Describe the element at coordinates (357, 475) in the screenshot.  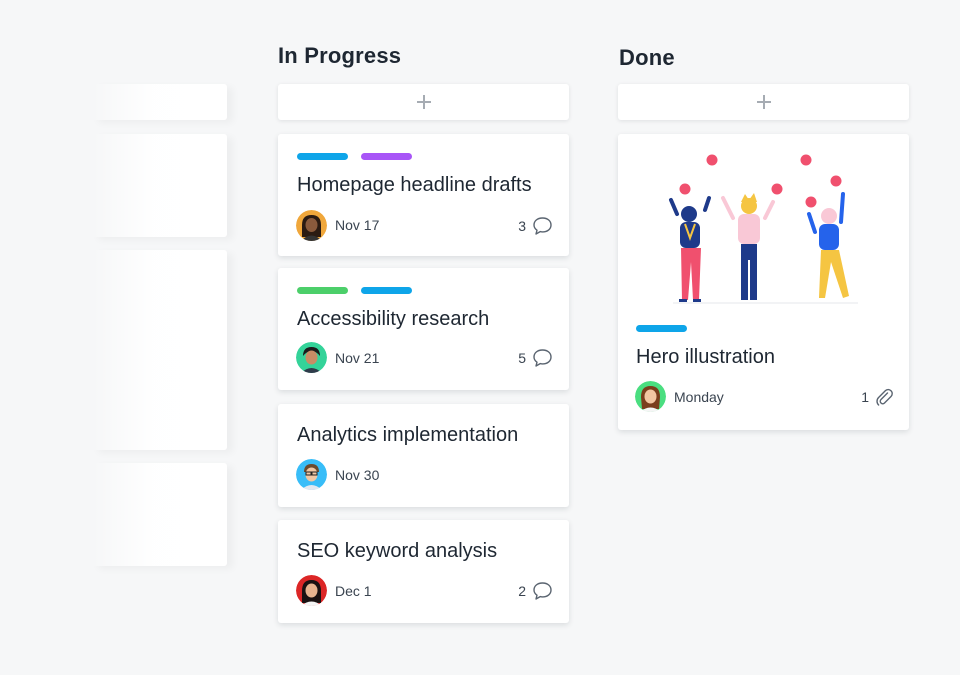
I see `due-date: Nov 30` at that location.